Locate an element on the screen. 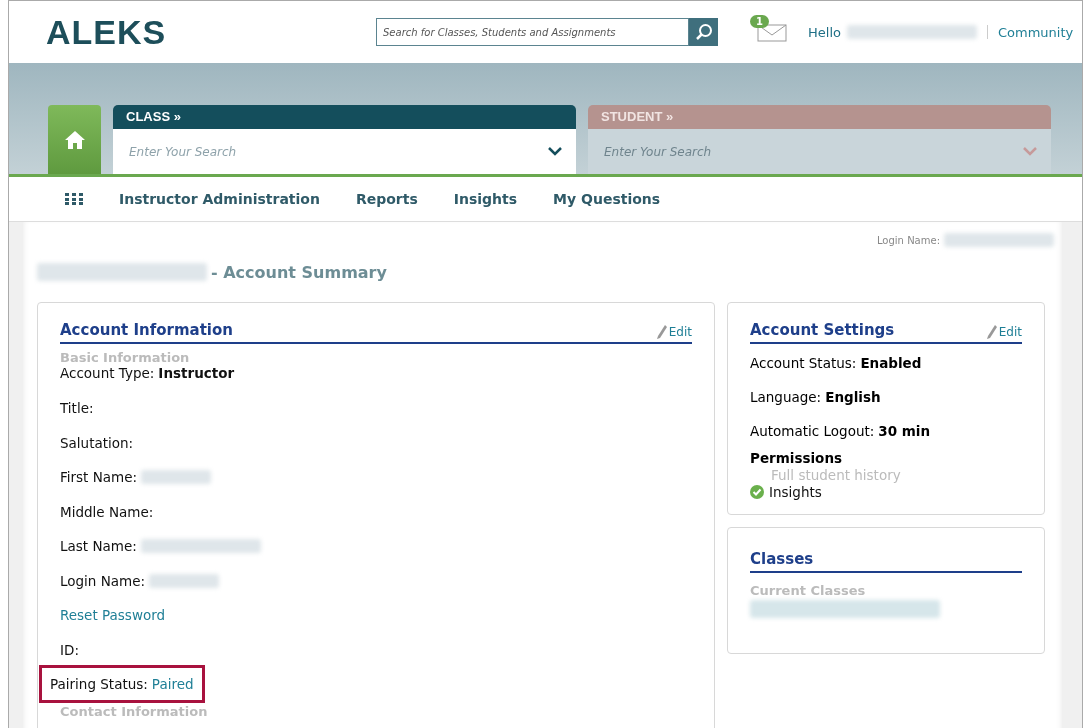 This screenshot has width=1083, height=728. status-link: Paired is located at coordinates (172, 684).